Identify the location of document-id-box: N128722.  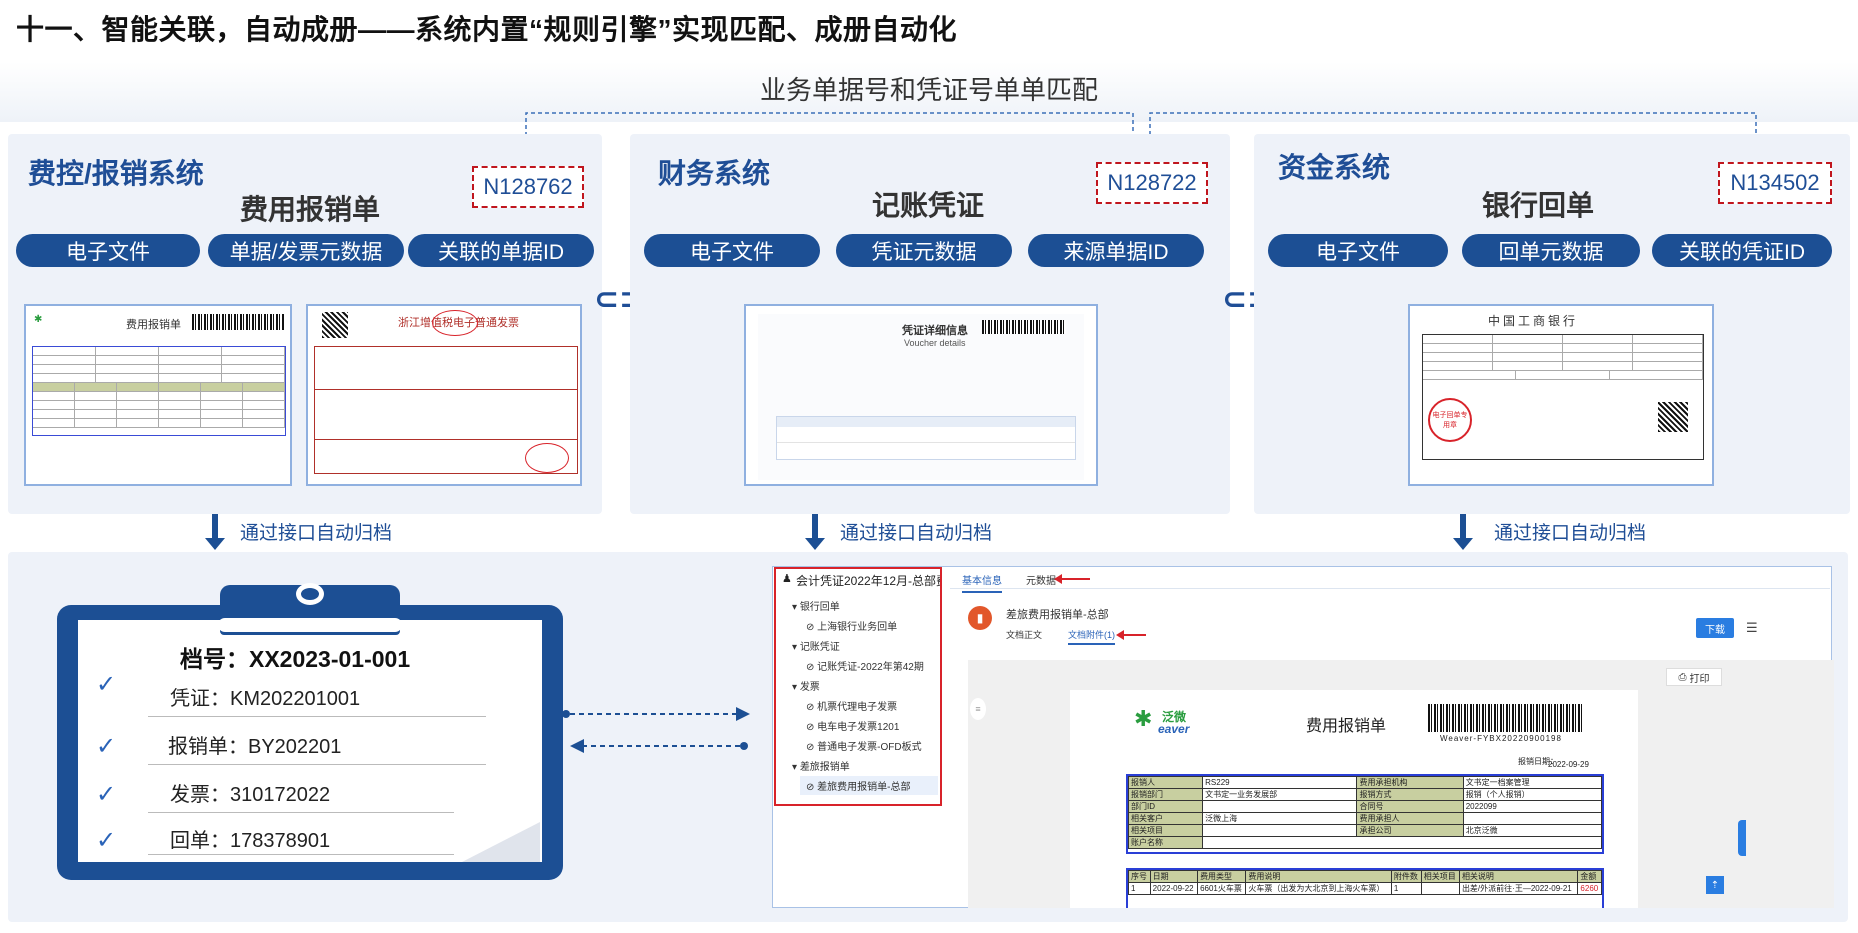
(1152, 183).